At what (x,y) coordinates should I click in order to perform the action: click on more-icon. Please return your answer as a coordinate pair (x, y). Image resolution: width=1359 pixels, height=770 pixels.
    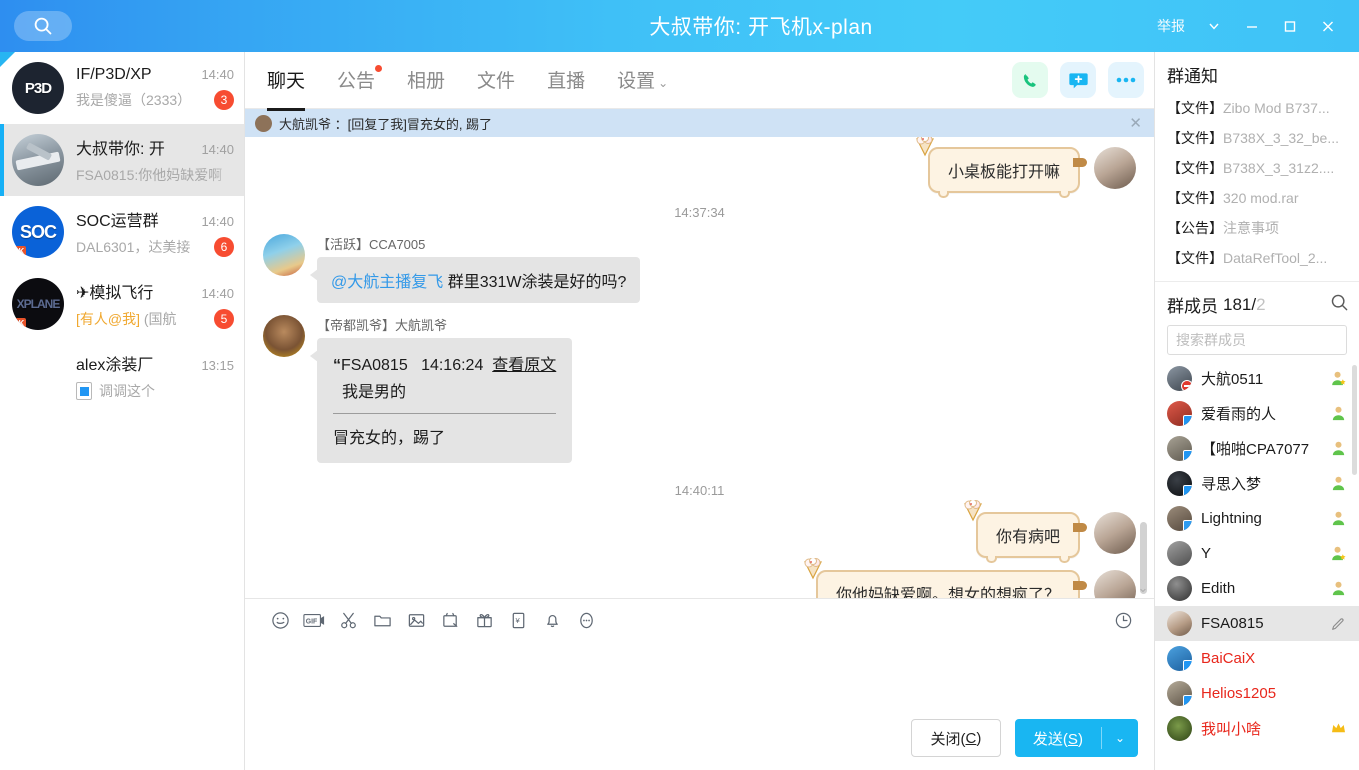
    Looking at the image, I should click on (586, 620).